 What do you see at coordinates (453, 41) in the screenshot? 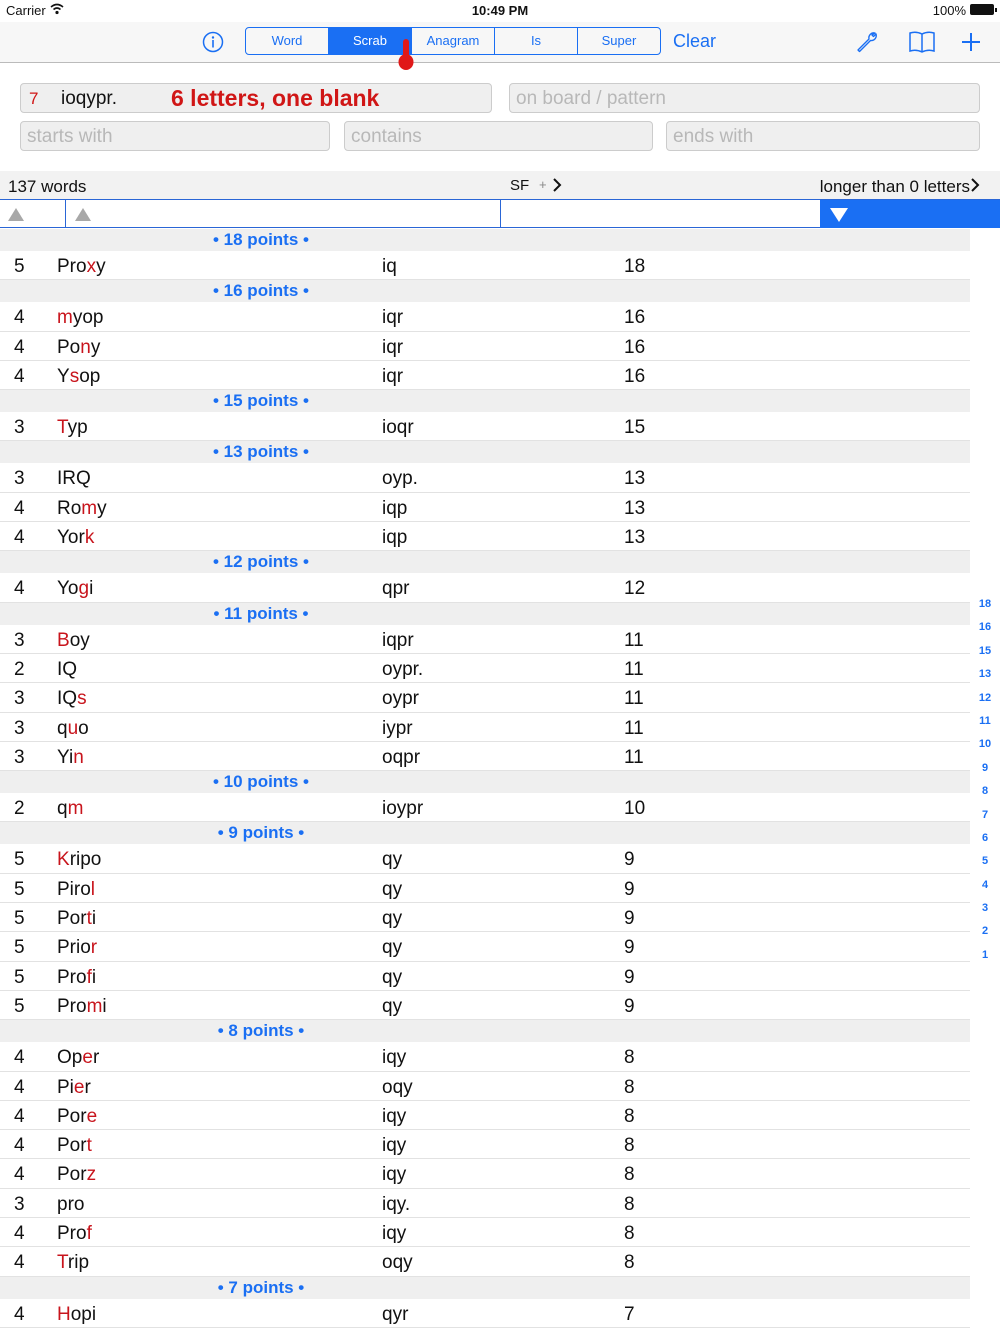
I see `segment-anagram: Anagram` at bounding box center [453, 41].